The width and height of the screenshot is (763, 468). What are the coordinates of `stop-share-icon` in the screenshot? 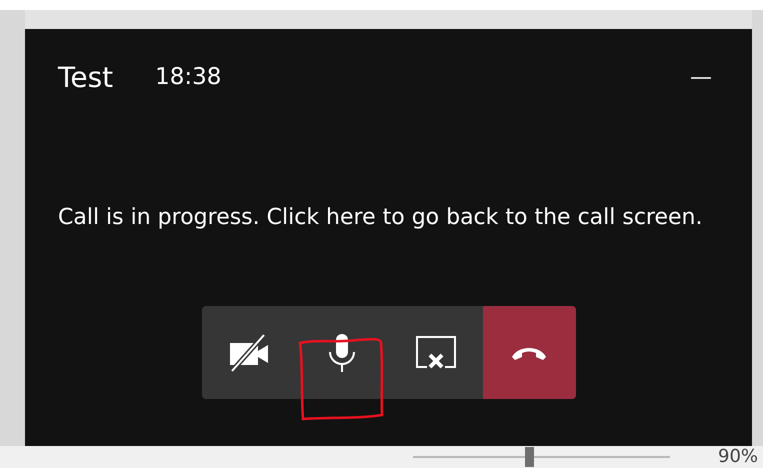 It's located at (435, 352).